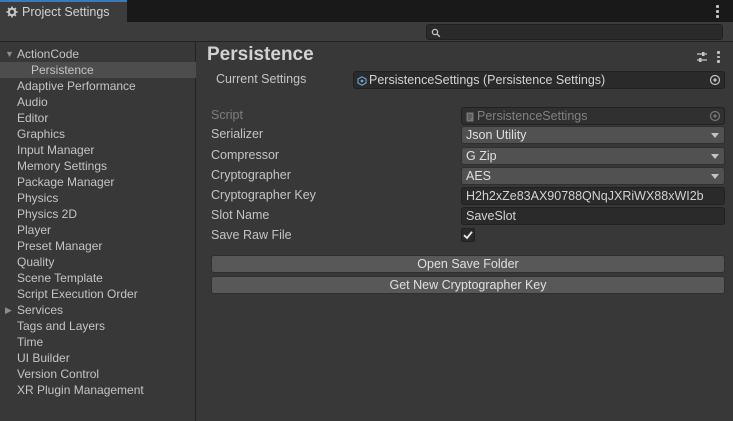  What do you see at coordinates (41, 134) in the screenshot?
I see `sidebar-item-label: Graphics` at bounding box center [41, 134].